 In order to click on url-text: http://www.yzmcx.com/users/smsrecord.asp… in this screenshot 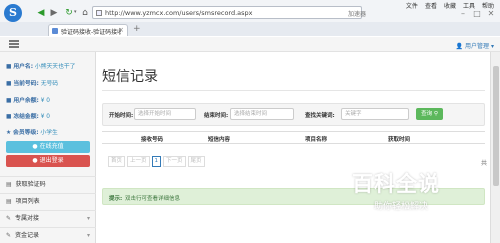, I will do `click(179, 13)`.